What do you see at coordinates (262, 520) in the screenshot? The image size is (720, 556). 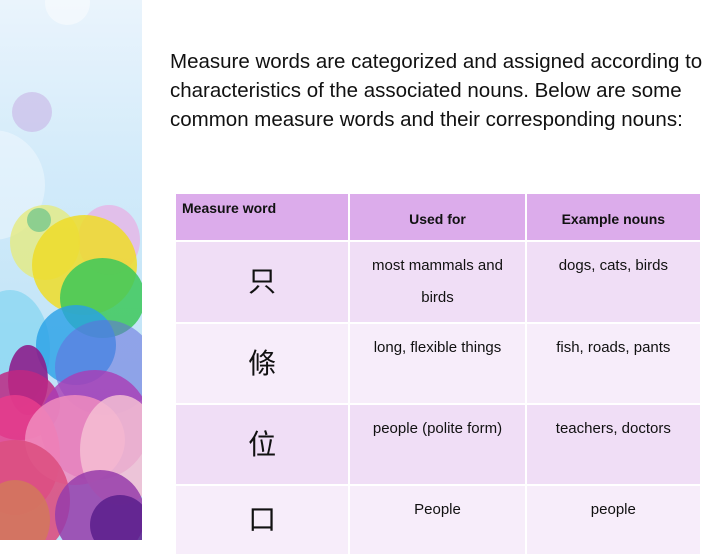 I see `measure-word-cell: 口` at bounding box center [262, 520].